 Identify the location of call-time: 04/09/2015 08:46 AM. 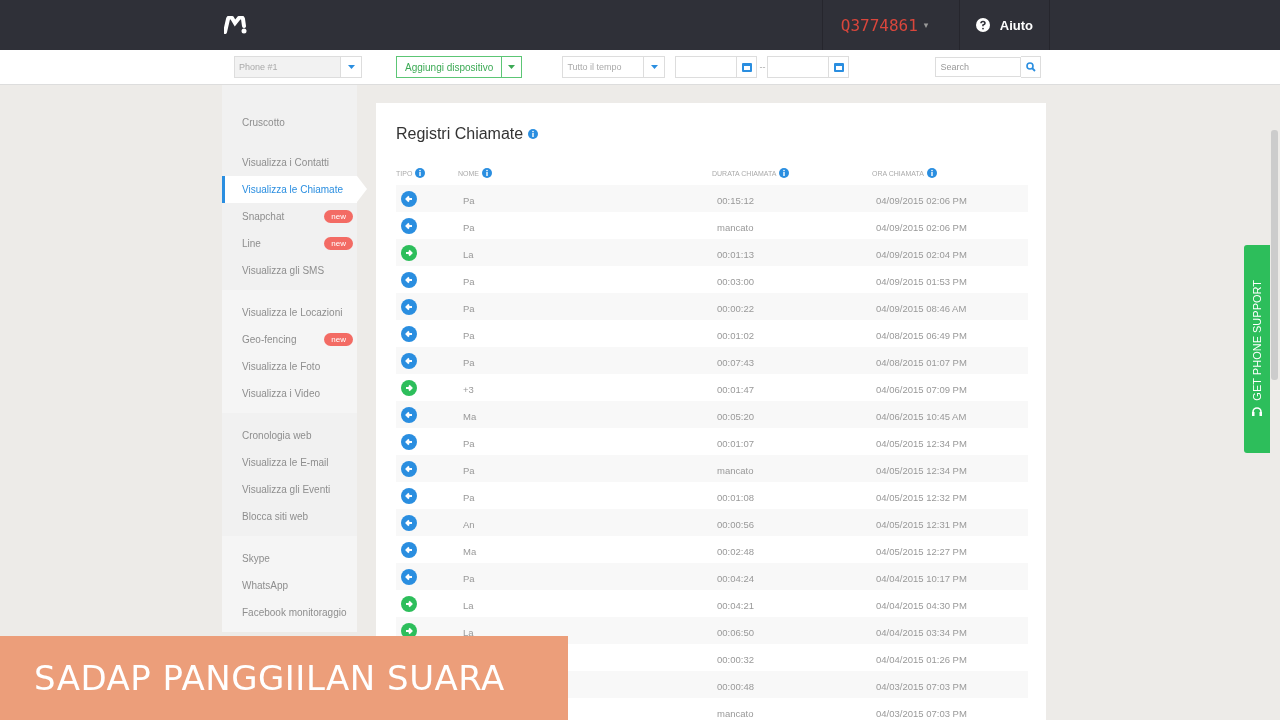
(921, 308).